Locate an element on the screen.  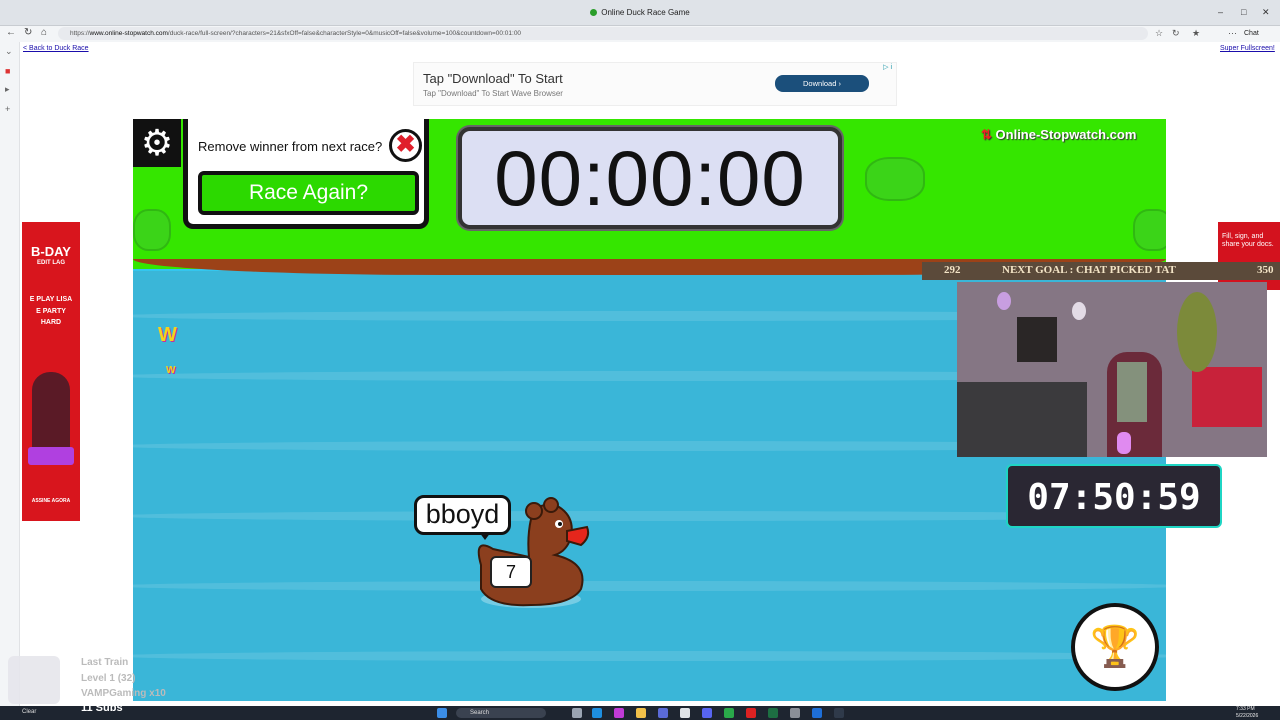
stream-goal-bar: 292 NEXT GOAL : CHAT PICKED TAT 350 is located at coordinates (1101, 271).